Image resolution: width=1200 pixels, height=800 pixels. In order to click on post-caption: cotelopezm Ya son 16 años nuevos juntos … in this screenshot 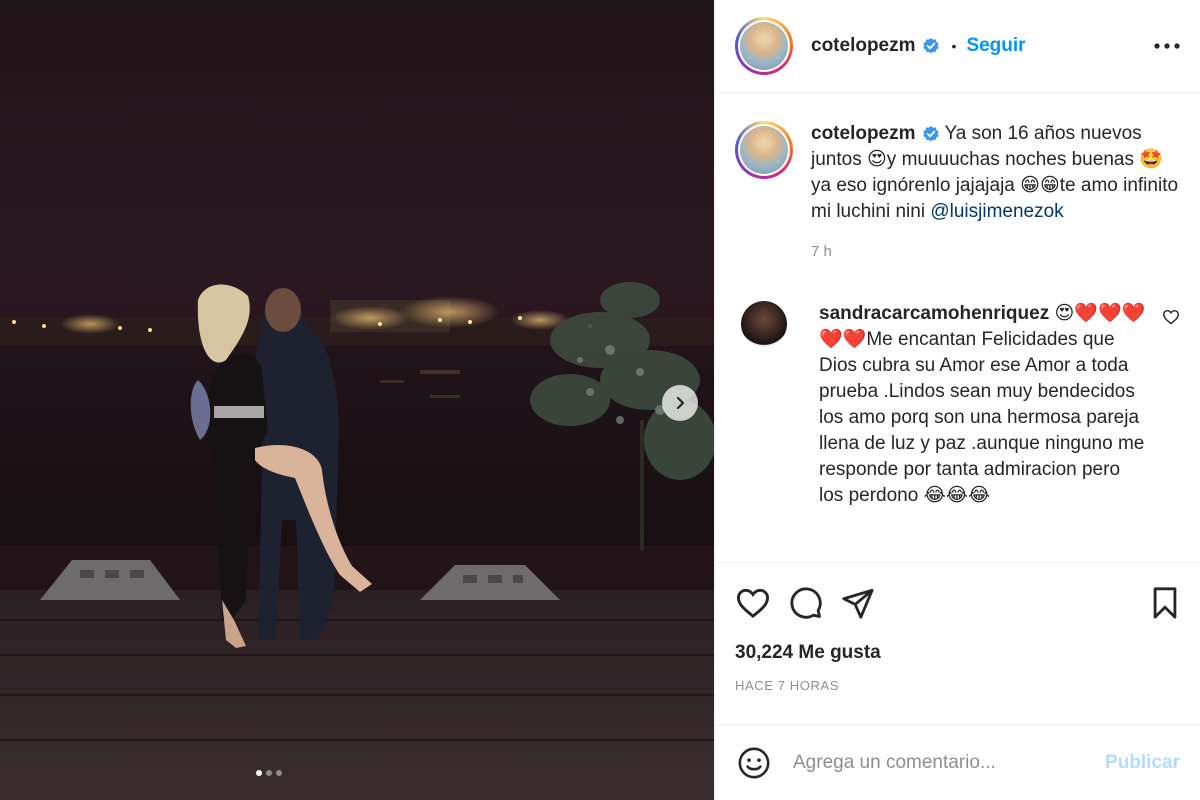, I will do `click(957, 193)`.